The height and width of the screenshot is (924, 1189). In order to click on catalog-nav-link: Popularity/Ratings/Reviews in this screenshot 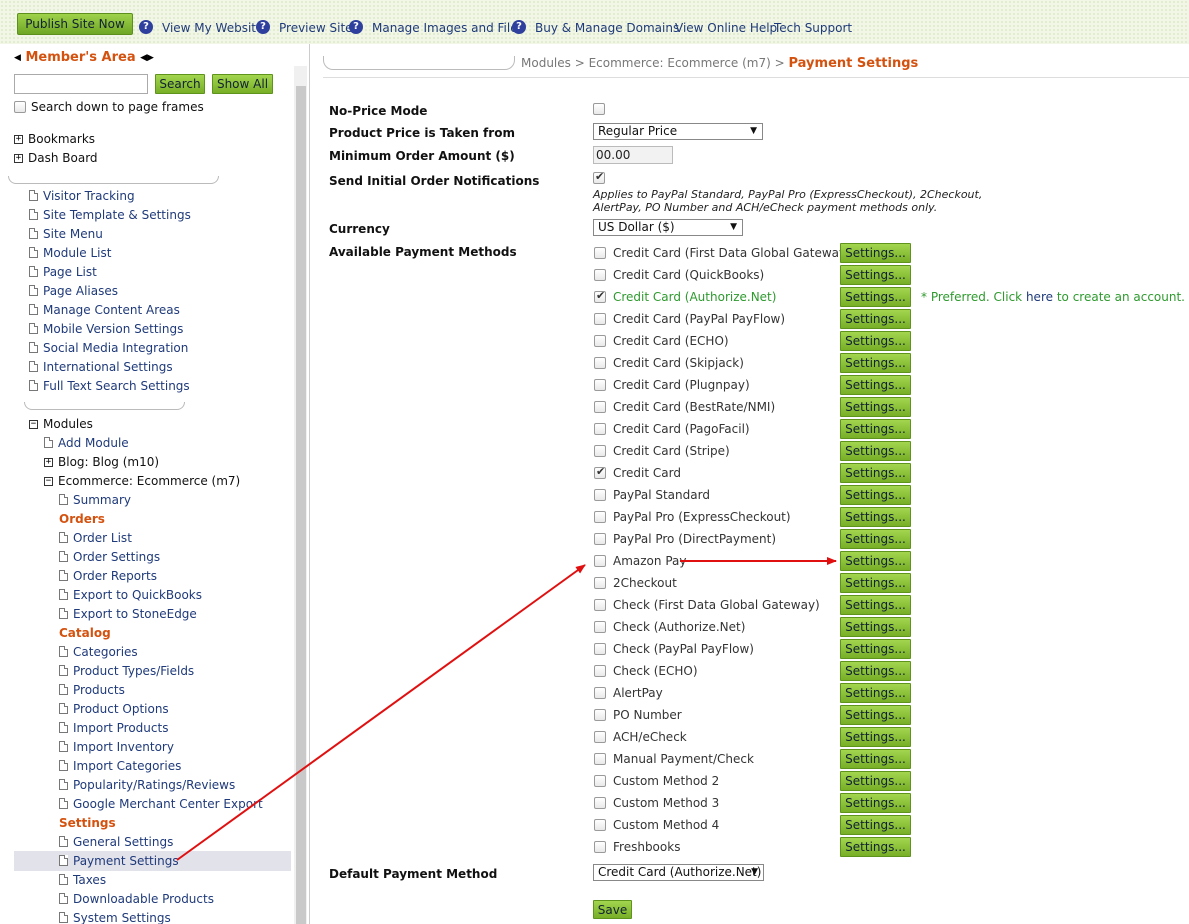, I will do `click(147, 785)`.